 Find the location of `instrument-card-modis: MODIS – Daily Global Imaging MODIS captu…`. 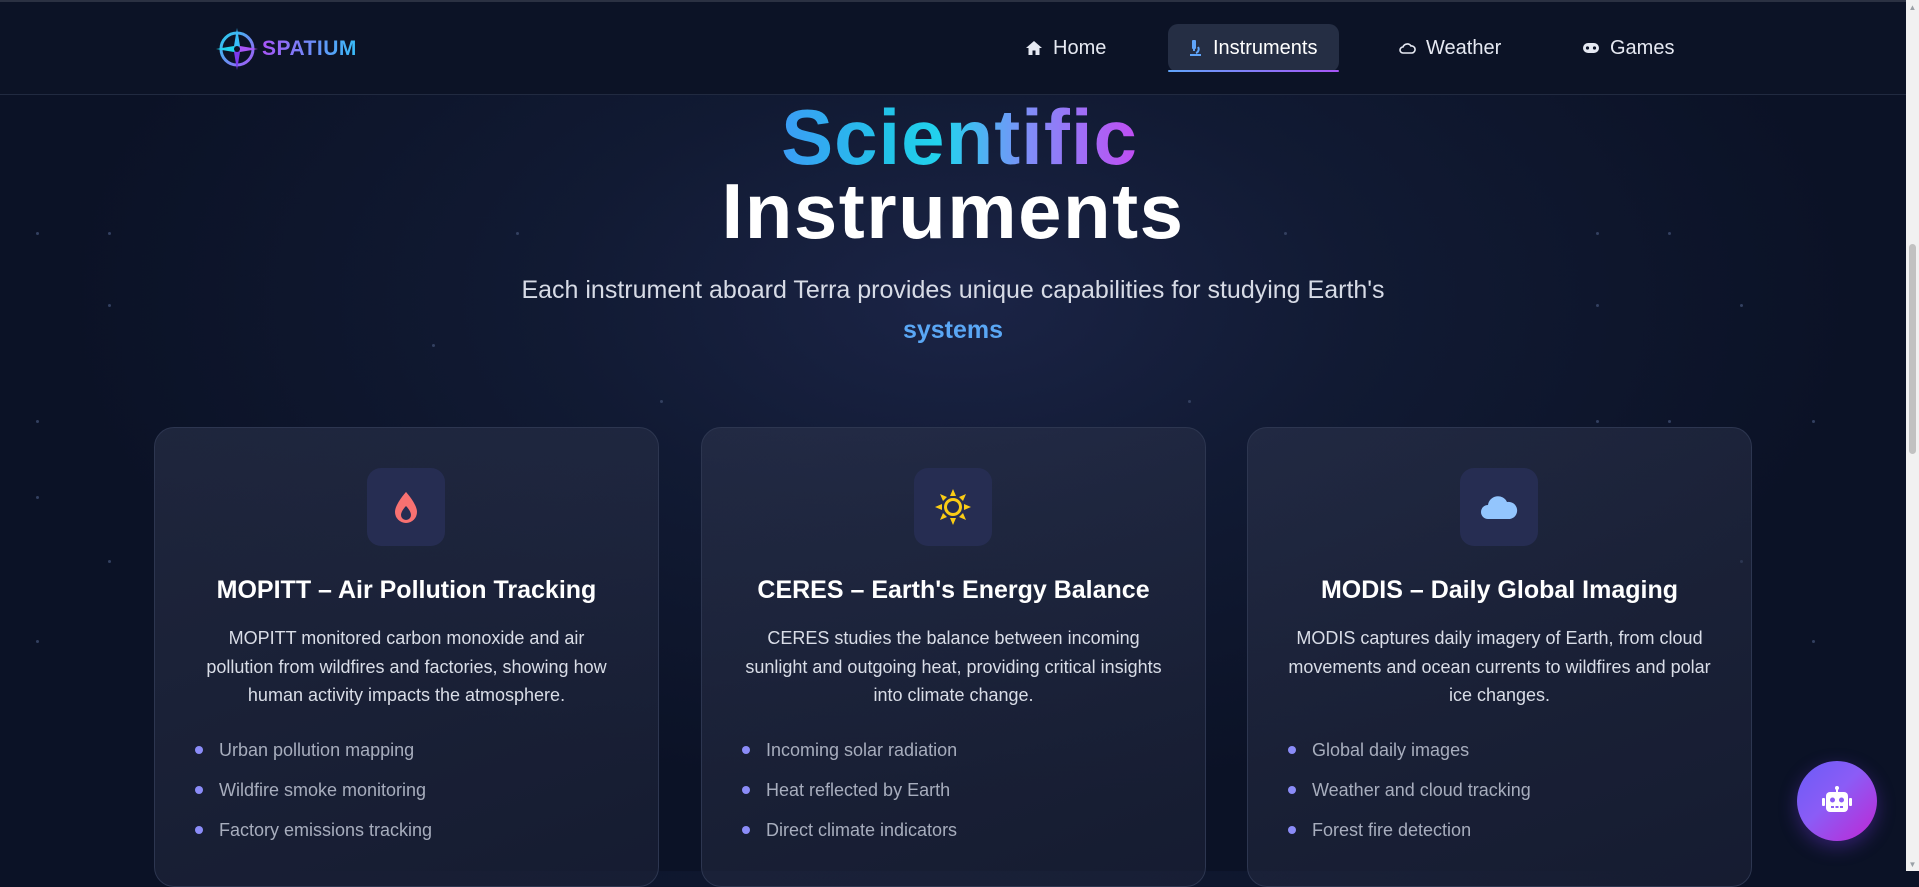

instrument-card-modis: MODIS – Daily Global Imaging MODIS captu… is located at coordinates (1499, 657).